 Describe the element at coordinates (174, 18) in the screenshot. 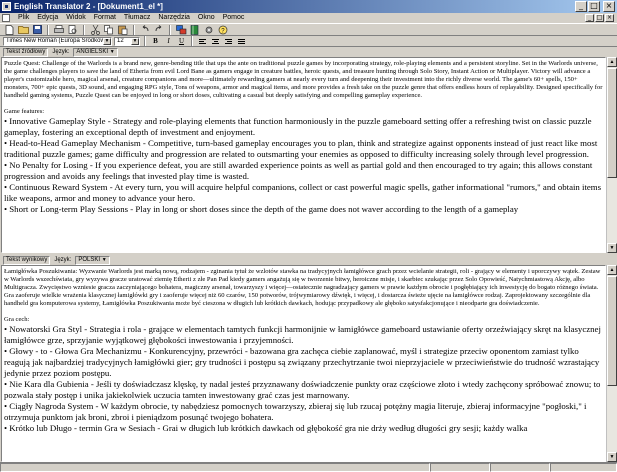

I see `menu-tools: Narzędzia` at that location.